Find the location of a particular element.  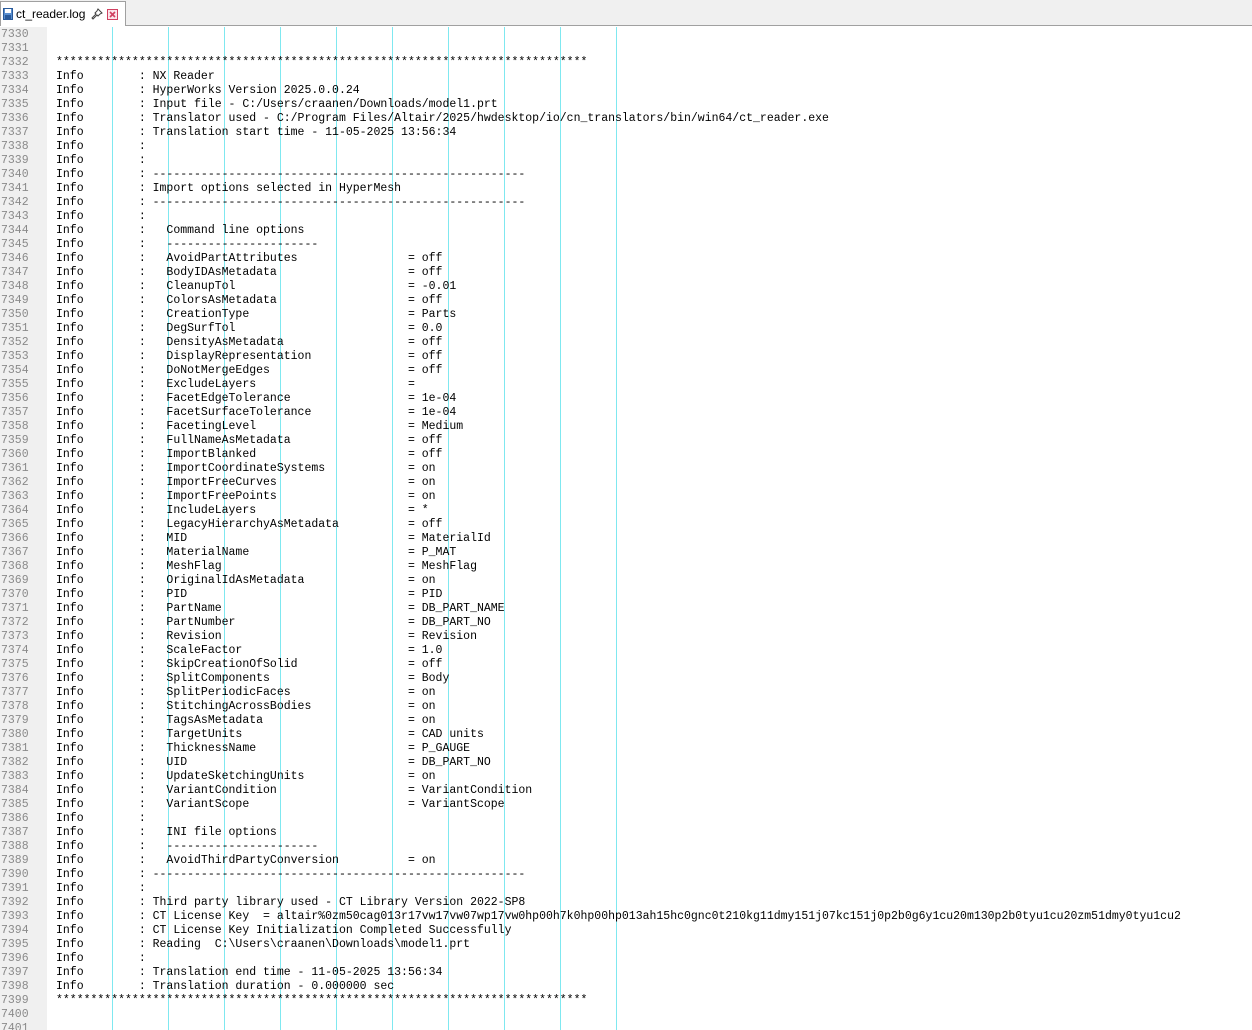

line-text: Info : FacetingLevel = Medium is located at coordinates (260, 426).